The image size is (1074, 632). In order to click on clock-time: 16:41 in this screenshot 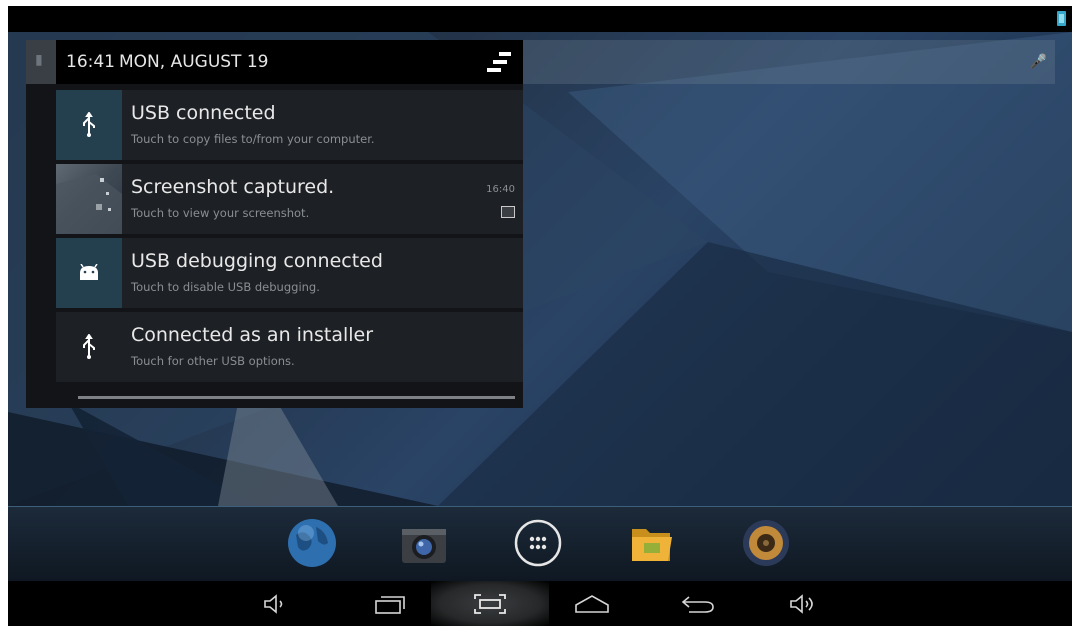, I will do `click(90, 62)`.